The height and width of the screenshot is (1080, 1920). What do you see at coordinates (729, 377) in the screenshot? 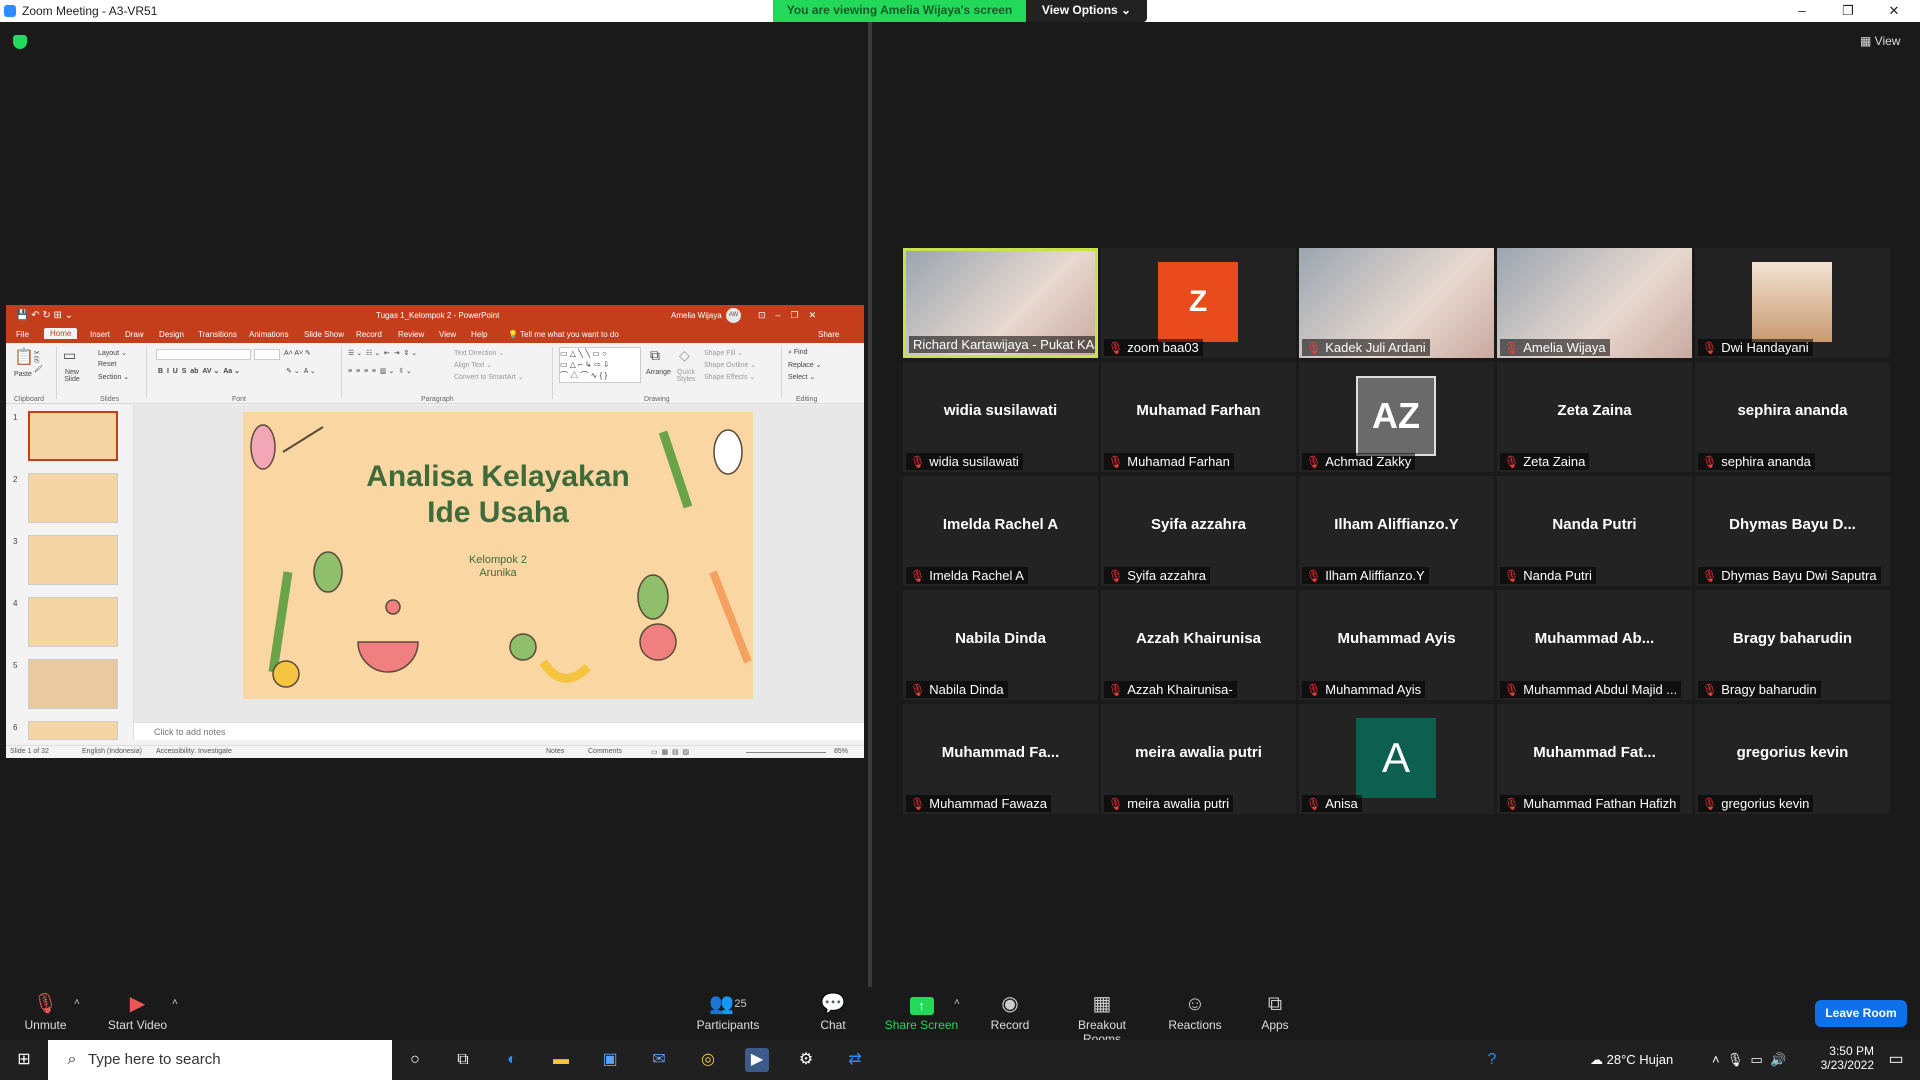
I see `shape-effects-button: Shape Effects ⌄` at bounding box center [729, 377].